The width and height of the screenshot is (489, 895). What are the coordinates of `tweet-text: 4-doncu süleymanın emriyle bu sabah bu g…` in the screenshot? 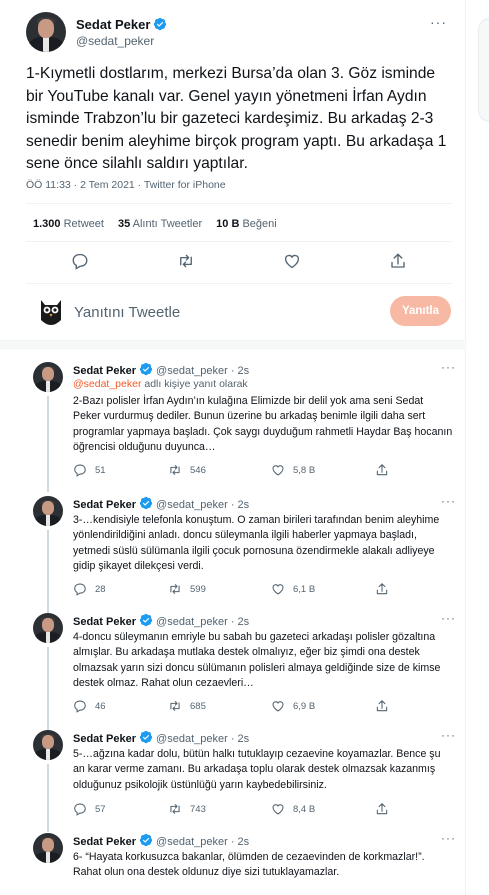 It's located at (257, 660).